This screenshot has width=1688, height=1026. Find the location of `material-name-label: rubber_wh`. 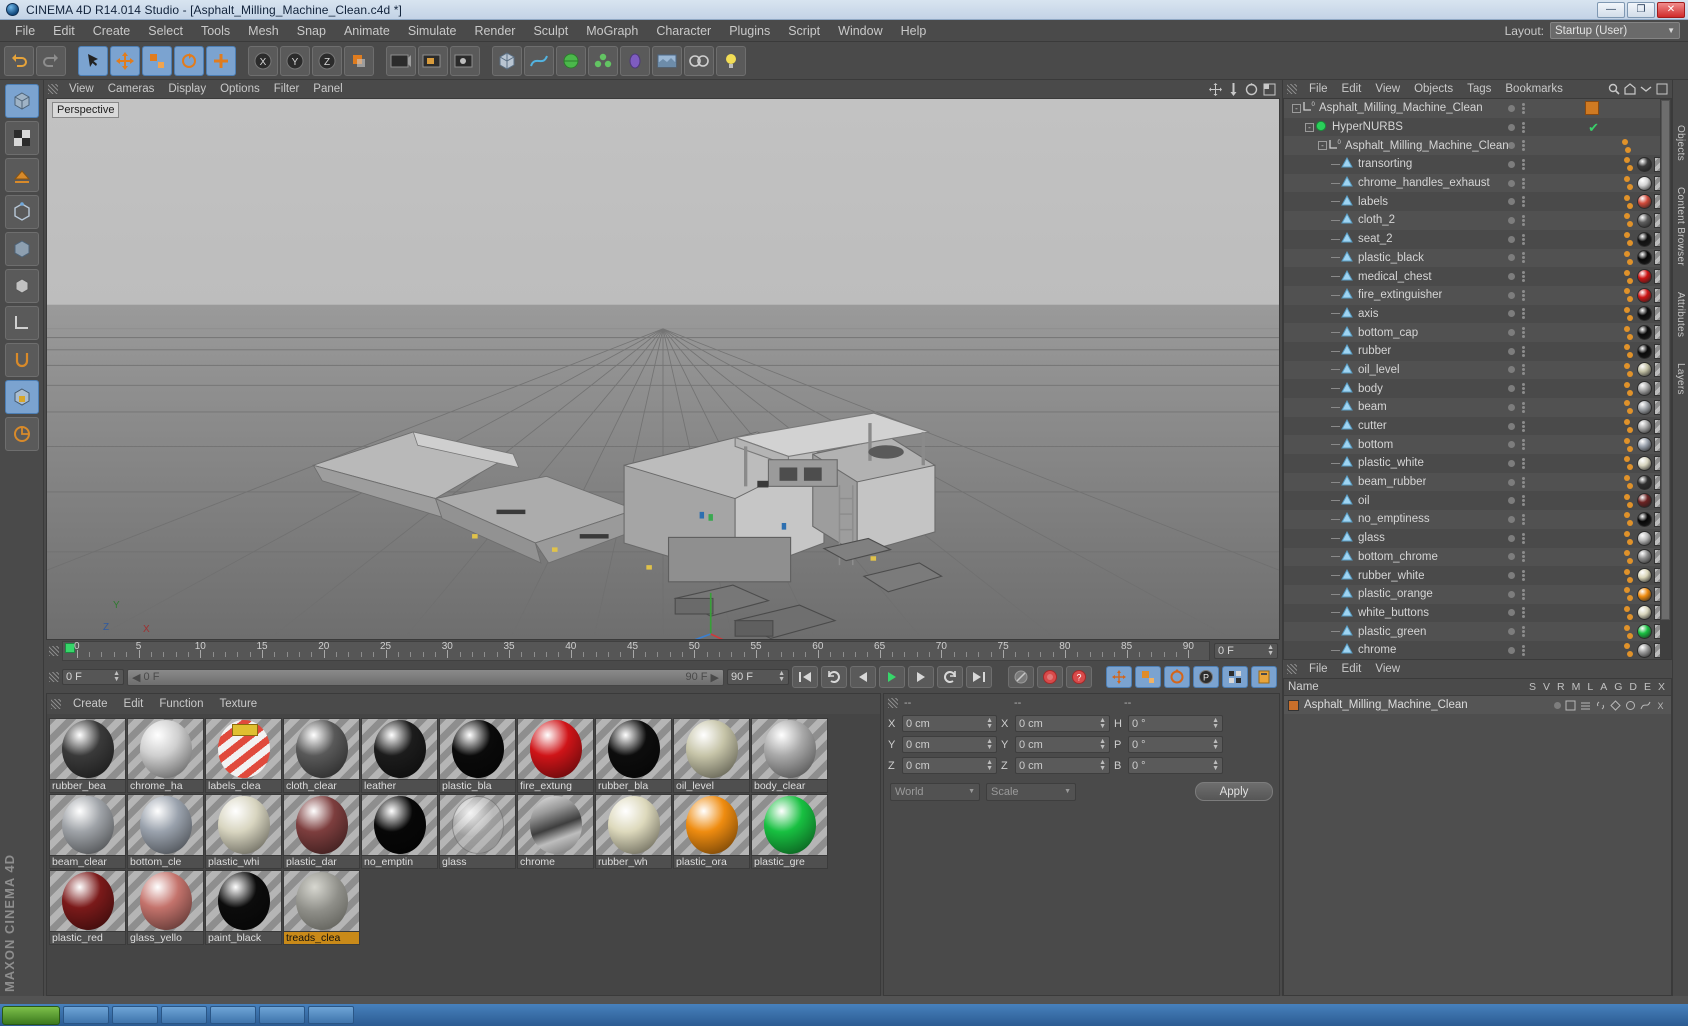

material-name-label: rubber_wh is located at coordinates (633, 862).